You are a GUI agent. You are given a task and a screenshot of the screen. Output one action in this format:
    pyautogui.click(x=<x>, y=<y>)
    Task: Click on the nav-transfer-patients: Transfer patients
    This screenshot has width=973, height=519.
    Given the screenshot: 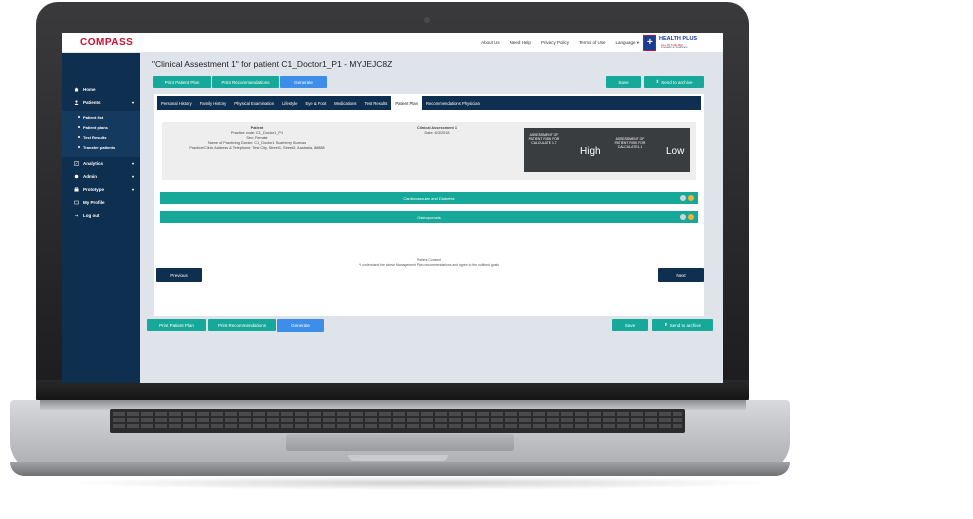 What is the action you would take?
    pyautogui.click(x=96, y=147)
    